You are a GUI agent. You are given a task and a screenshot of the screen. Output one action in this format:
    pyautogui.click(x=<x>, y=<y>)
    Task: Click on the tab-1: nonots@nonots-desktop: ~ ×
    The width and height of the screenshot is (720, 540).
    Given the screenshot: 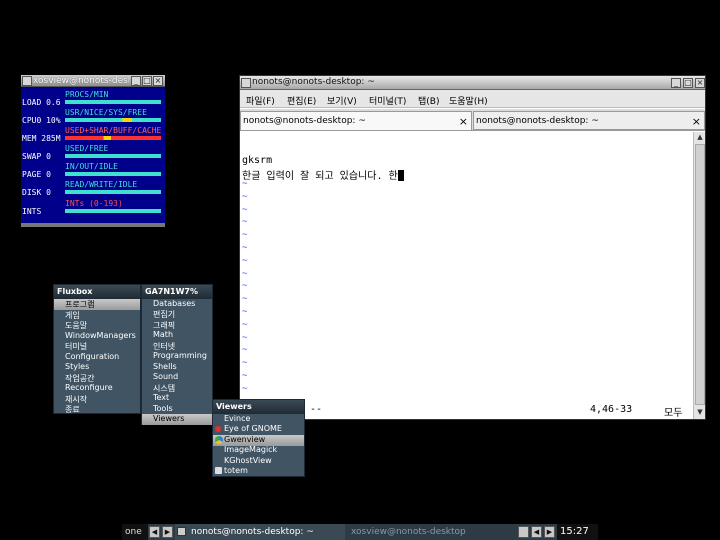 What is the action you would take?
    pyautogui.click(x=356, y=120)
    